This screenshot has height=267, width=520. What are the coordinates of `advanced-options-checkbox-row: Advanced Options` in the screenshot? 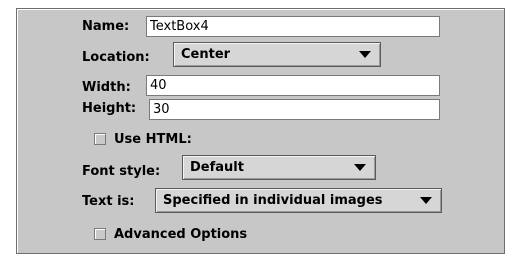 It's located at (194, 235).